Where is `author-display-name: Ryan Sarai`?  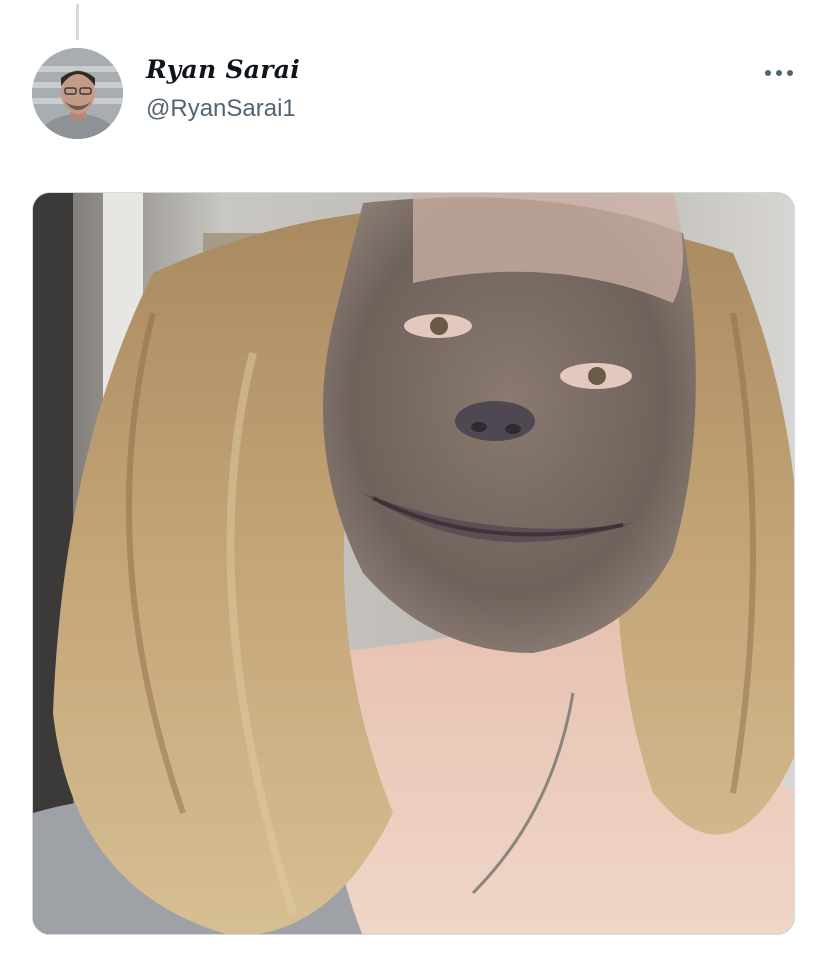 author-display-name: Ryan Sarai is located at coordinates (223, 69).